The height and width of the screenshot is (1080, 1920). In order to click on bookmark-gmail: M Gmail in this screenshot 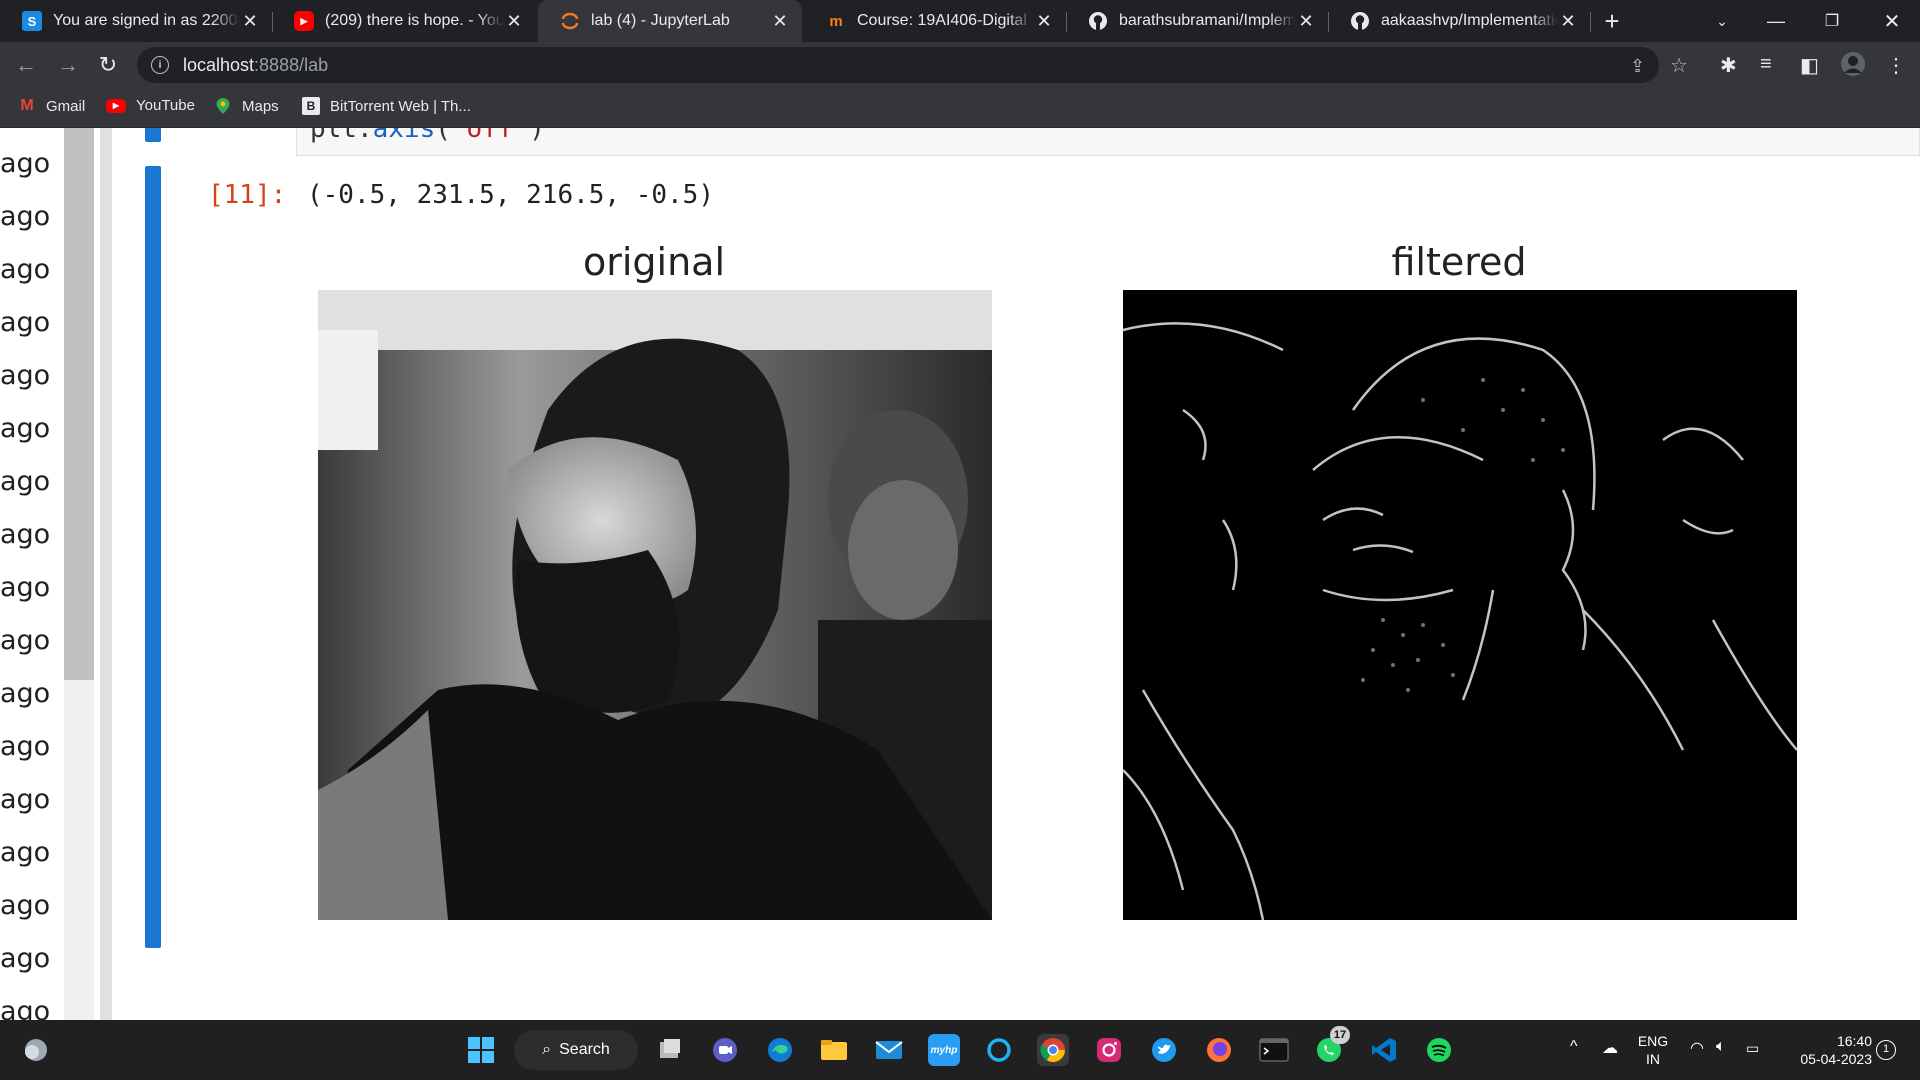, I will do `click(51, 106)`.